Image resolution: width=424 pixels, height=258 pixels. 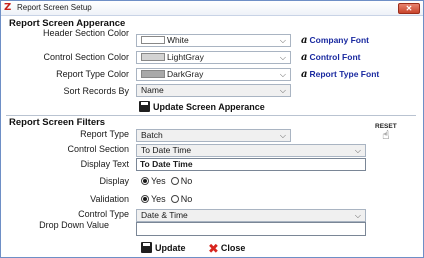 I want to click on control-font-button: a Control Font, so click(x=330, y=57).